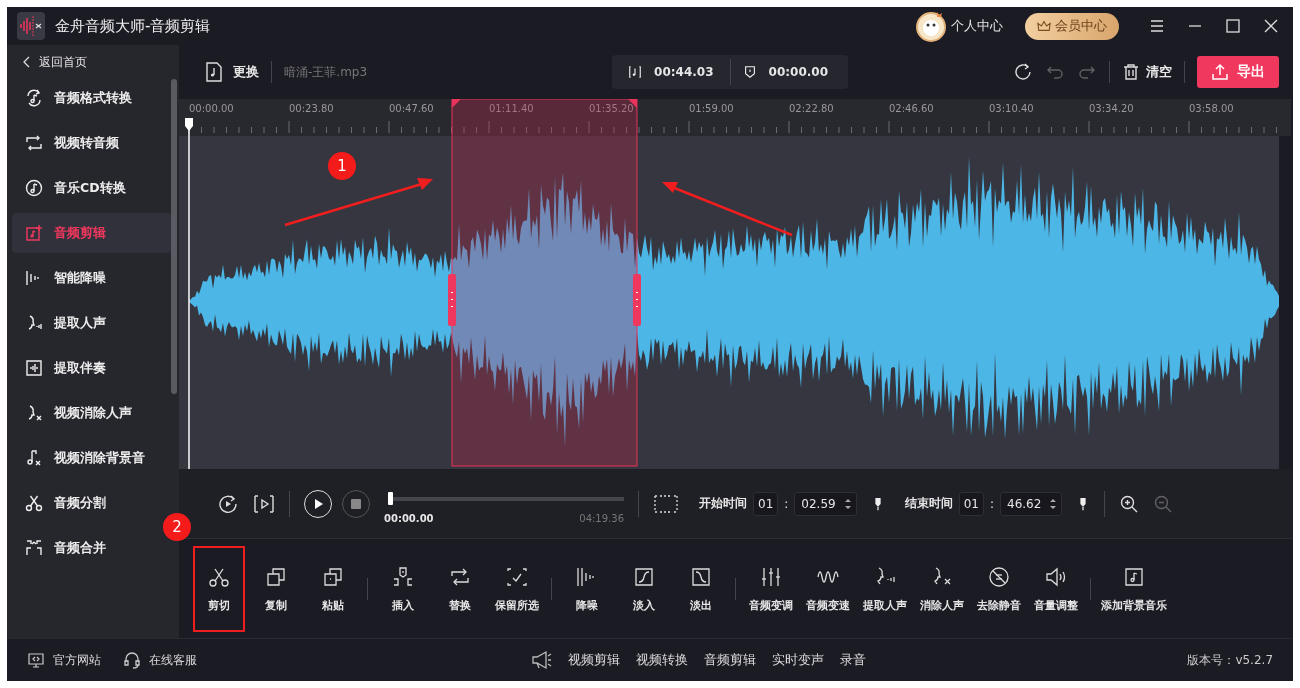 This screenshot has height=688, width=1300. What do you see at coordinates (1238, 72) in the screenshot?
I see `export-button: 导出` at bounding box center [1238, 72].